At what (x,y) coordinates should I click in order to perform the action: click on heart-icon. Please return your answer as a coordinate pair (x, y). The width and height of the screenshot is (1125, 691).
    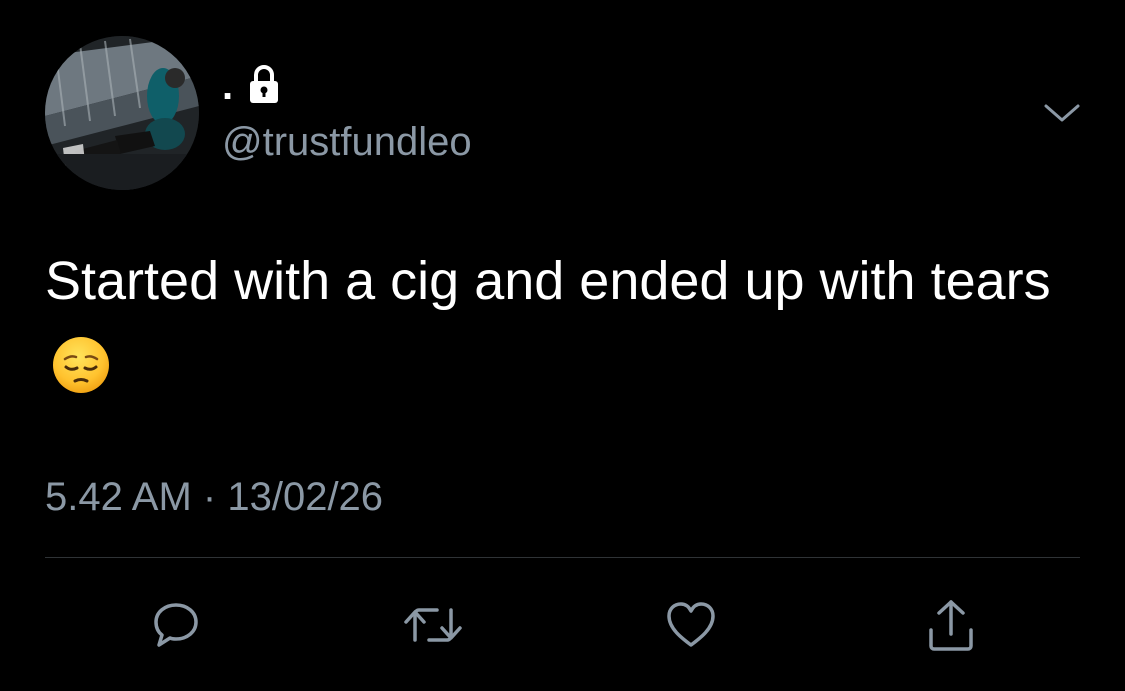
    Looking at the image, I should click on (691, 625).